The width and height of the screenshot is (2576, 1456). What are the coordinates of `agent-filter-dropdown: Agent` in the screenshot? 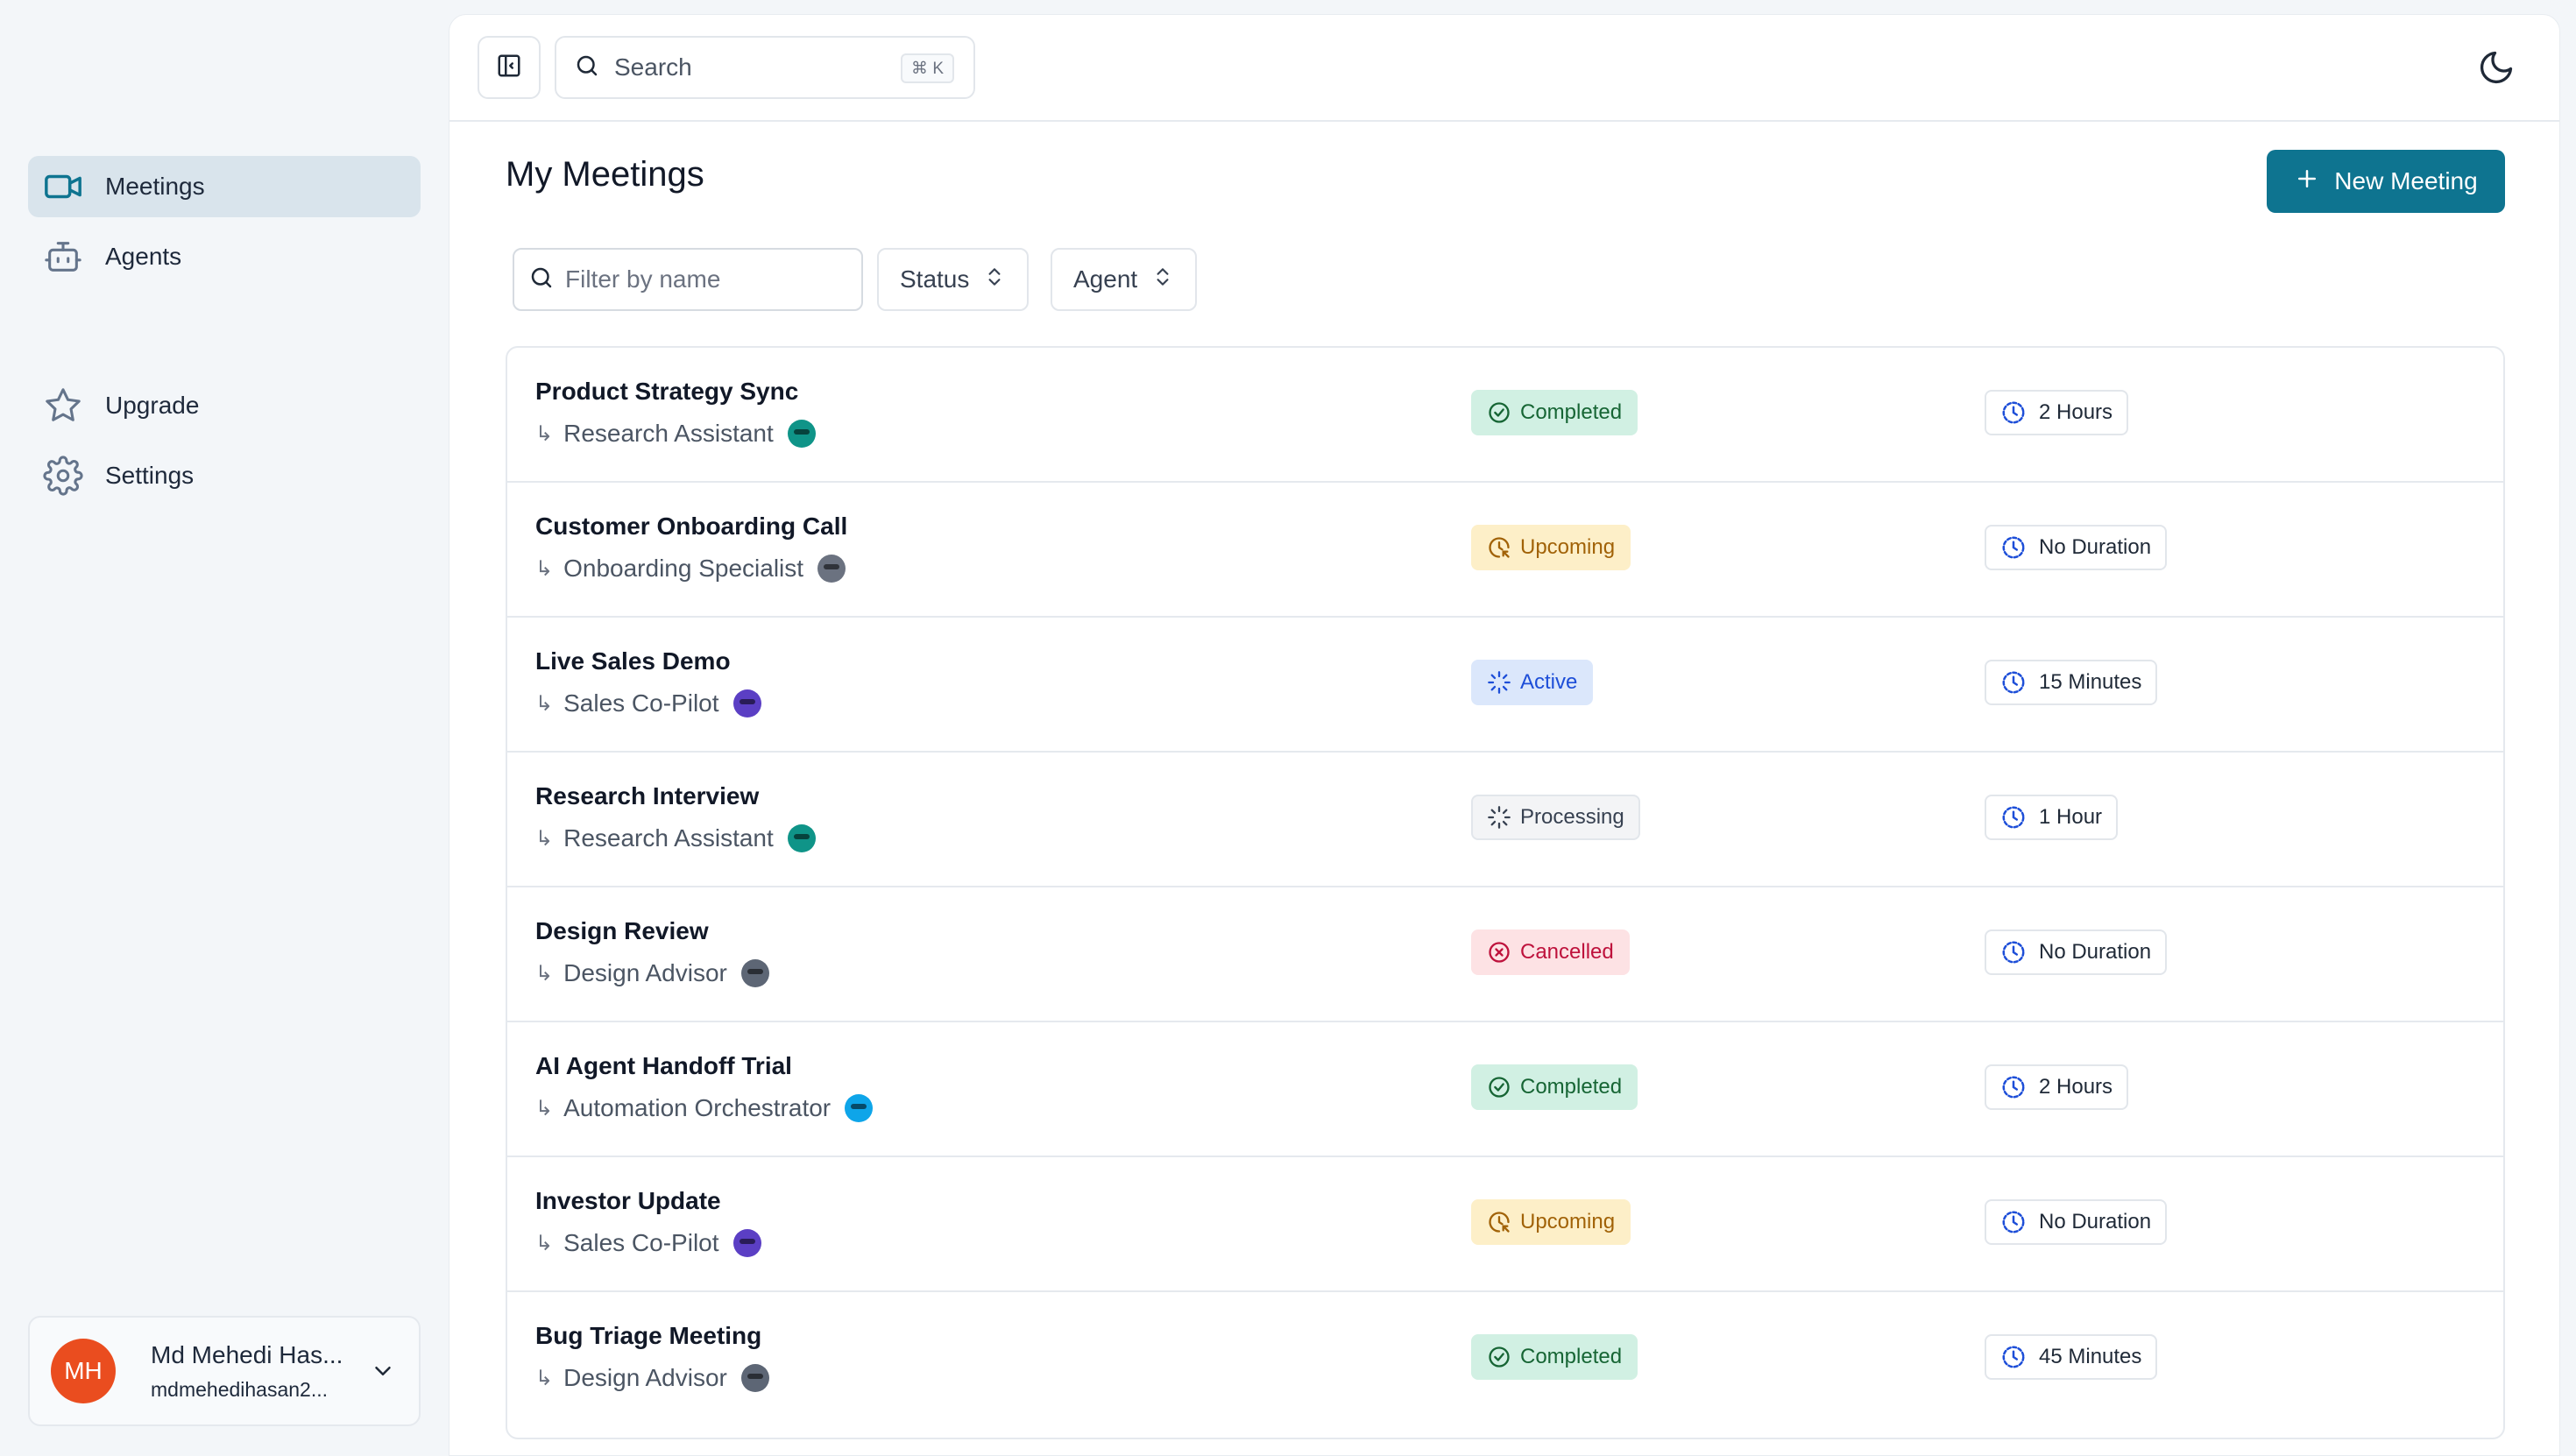 It's located at (1124, 279).